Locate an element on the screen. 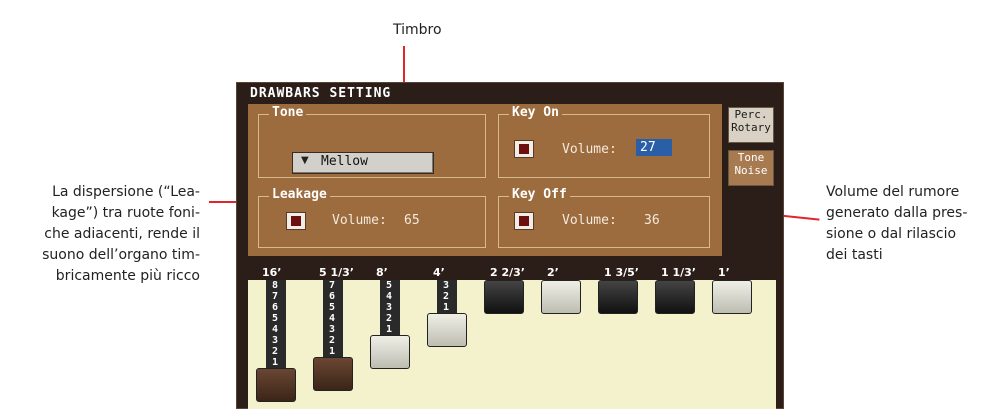 The width and height of the screenshot is (994, 409). chevron-down-icon: ▼ is located at coordinates (305, 160).